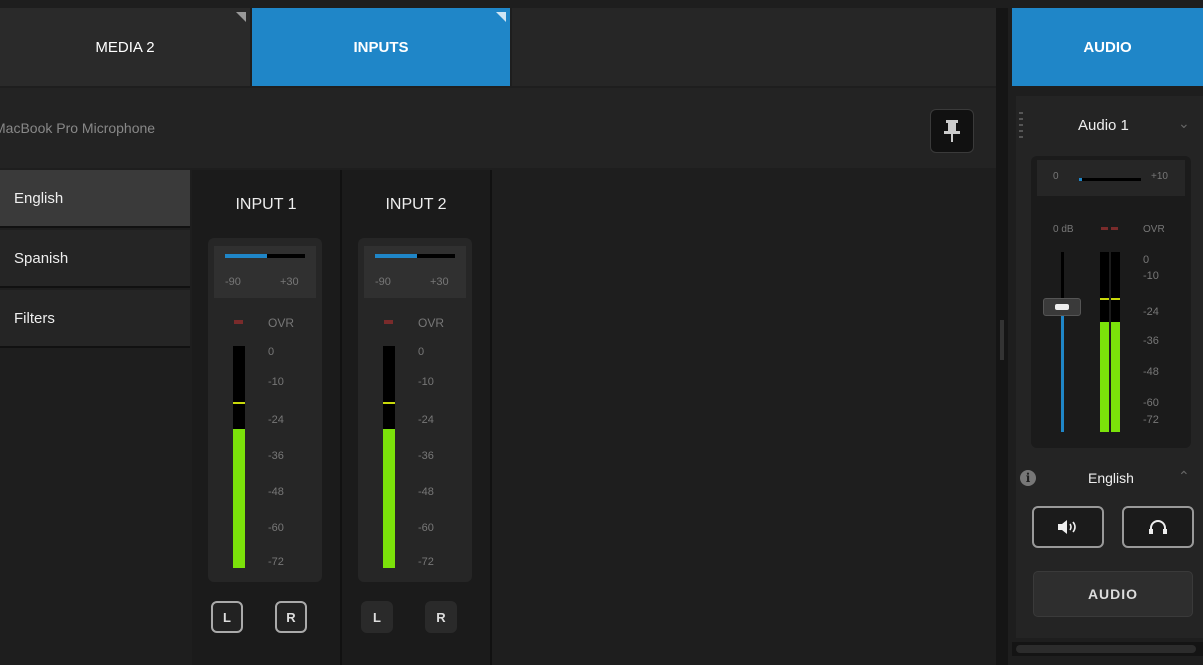 The width and height of the screenshot is (1203, 665). I want to click on tab-media-2: MEDIA 2, so click(125, 47).